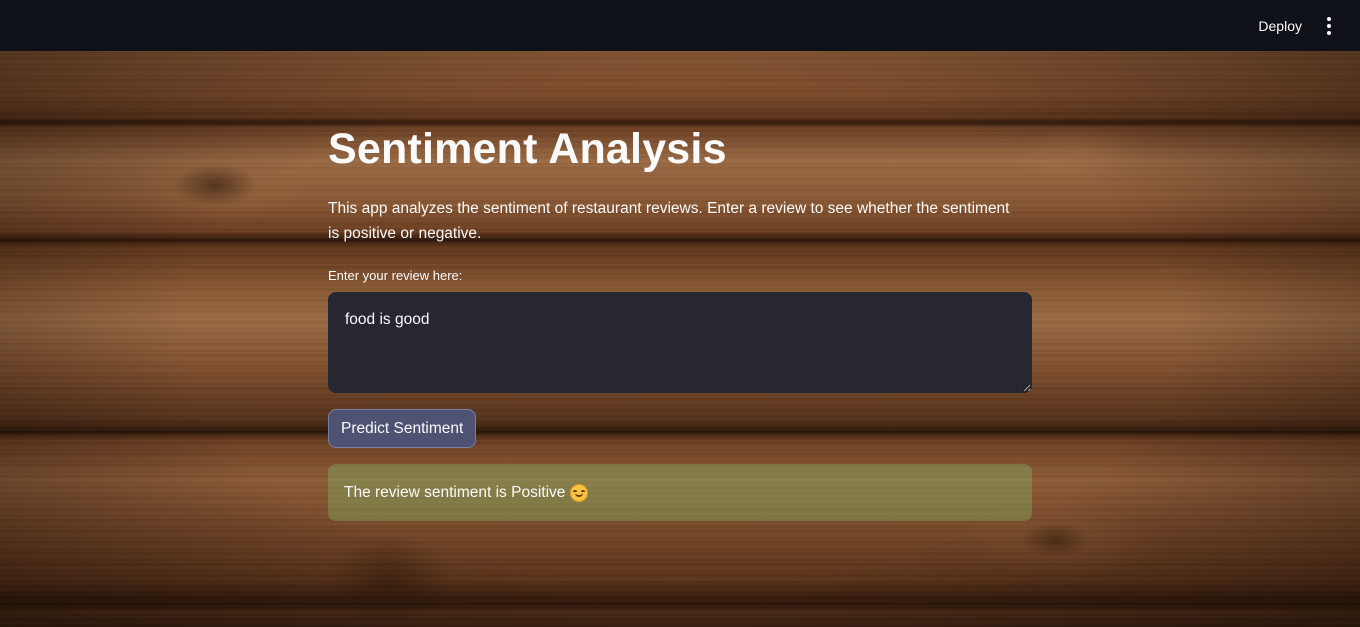 Image resolution: width=1360 pixels, height=627 pixels. Describe the element at coordinates (680, 343) in the screenshot. I see `review-textarea` at that location.